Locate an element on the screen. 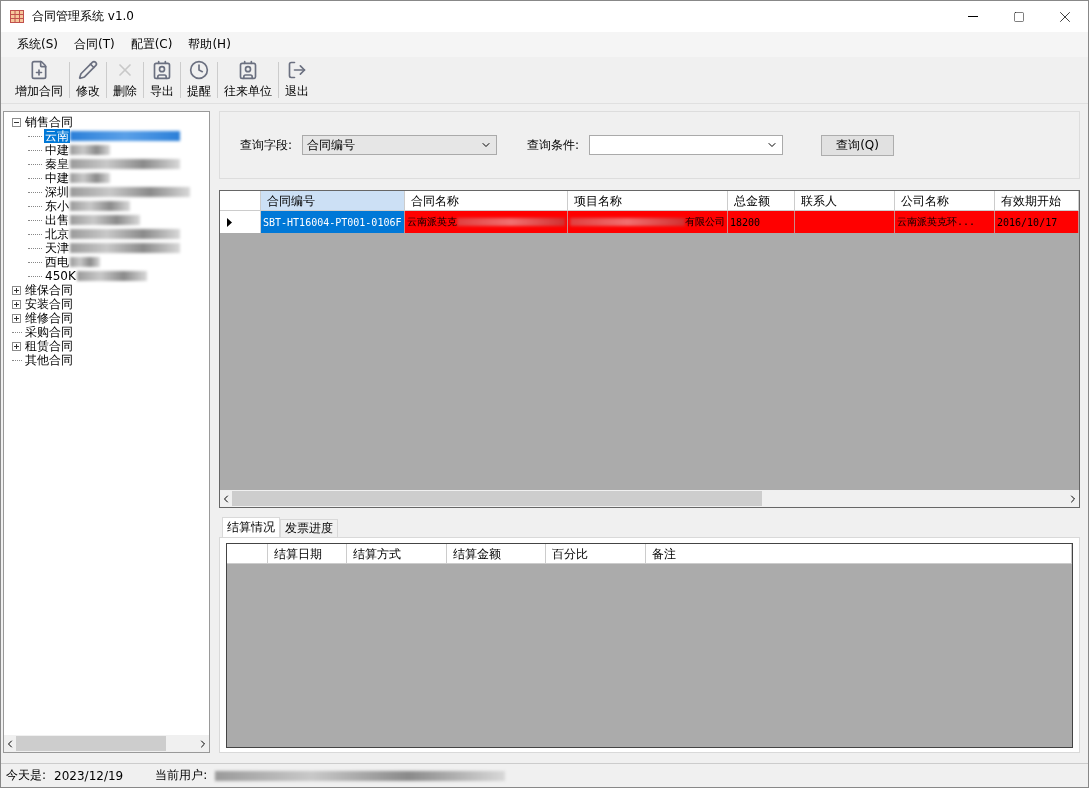 The height and width of the screenshot is (788, 1089). column-header: 有效期开始 is located at coordinates (1037, 201).